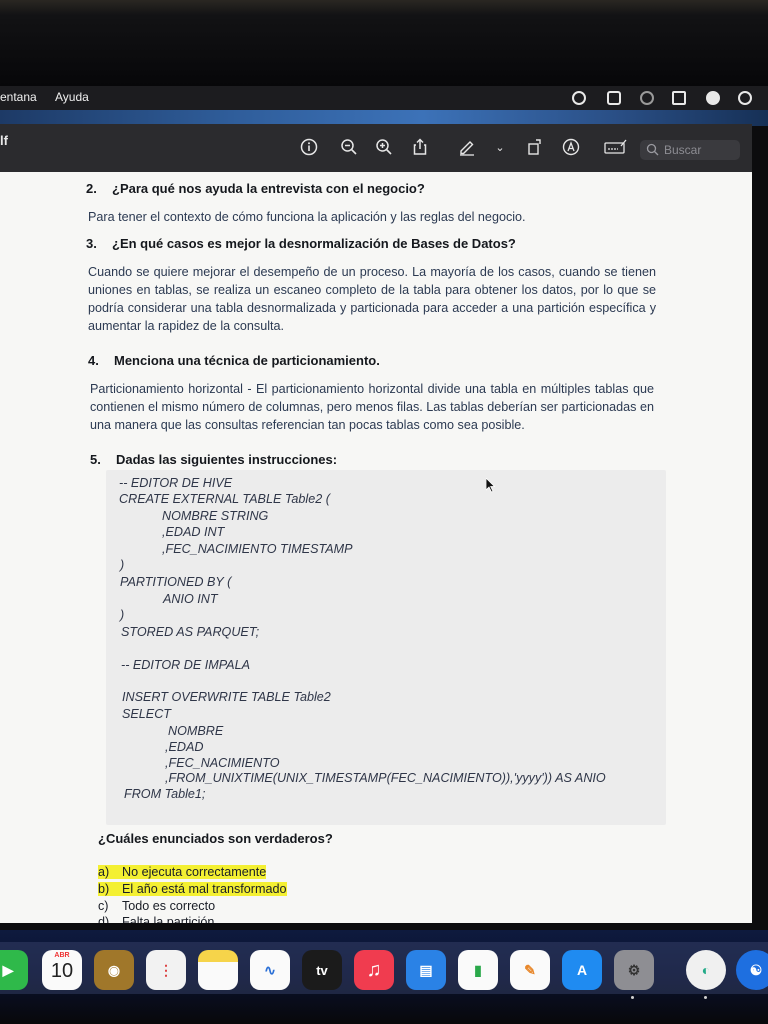 This screenshot has width=768, height=1024. What do you see at coordinates (634, 970) in the screenshot?
I see `system-settings-icon: ⚙` at bounding box center [634, 970].